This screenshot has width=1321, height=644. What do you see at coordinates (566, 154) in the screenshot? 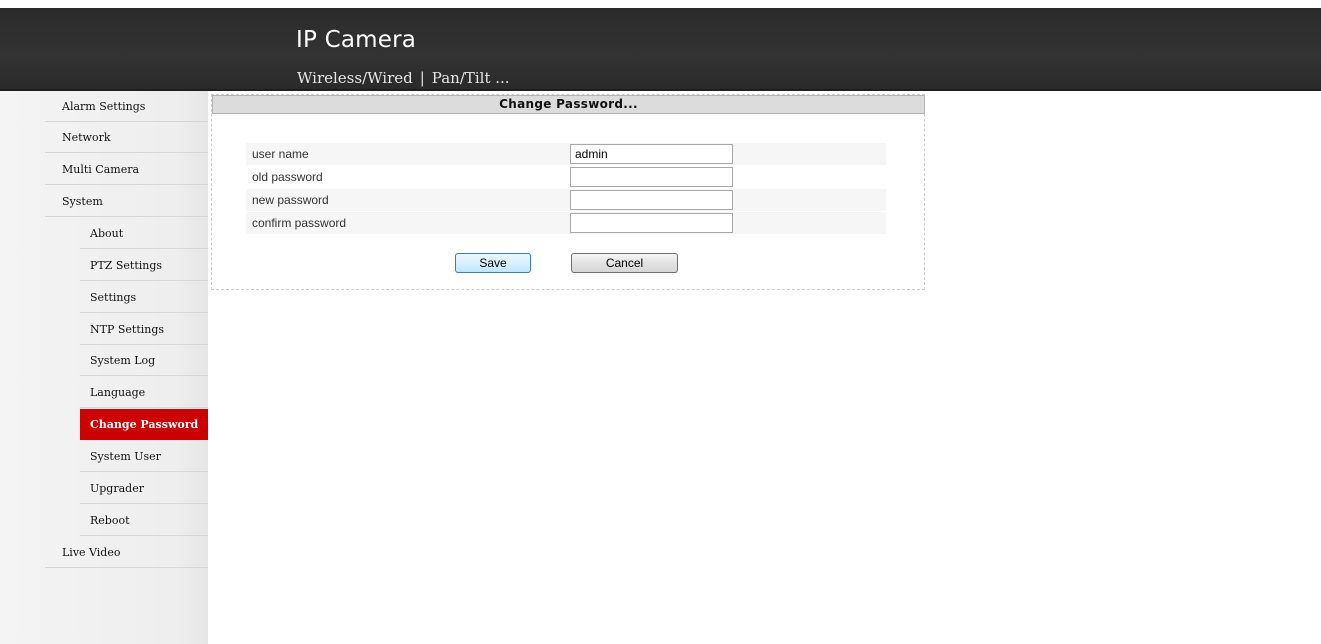
I see `form-row-user-name: user name` at bounding box center [566, 154].